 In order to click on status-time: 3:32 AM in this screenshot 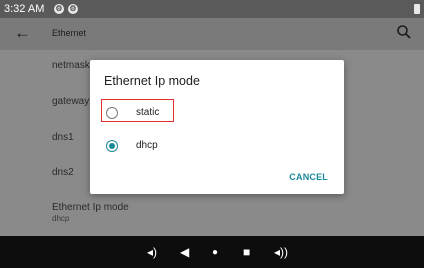, I will do `click(24, 9)`.